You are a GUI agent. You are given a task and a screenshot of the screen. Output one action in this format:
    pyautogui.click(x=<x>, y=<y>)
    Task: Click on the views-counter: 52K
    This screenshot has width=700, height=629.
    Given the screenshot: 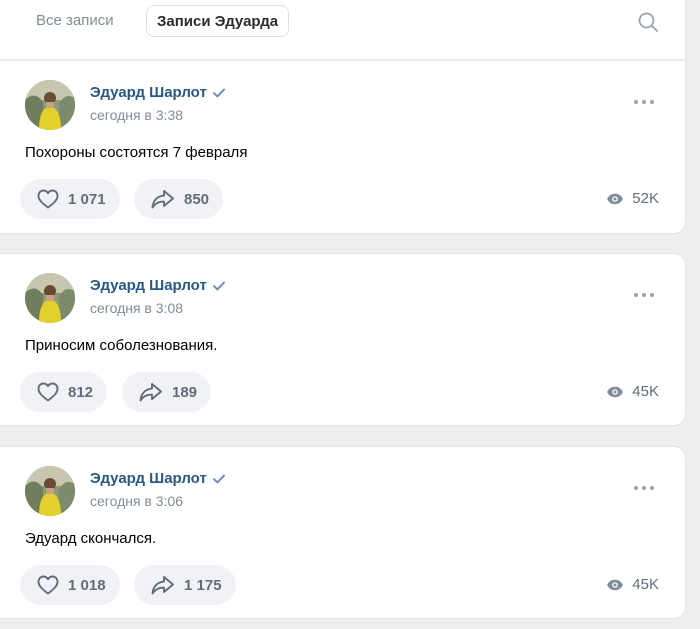 What is the action you would take?
    pyautogui.click(x=632, y=198)
    